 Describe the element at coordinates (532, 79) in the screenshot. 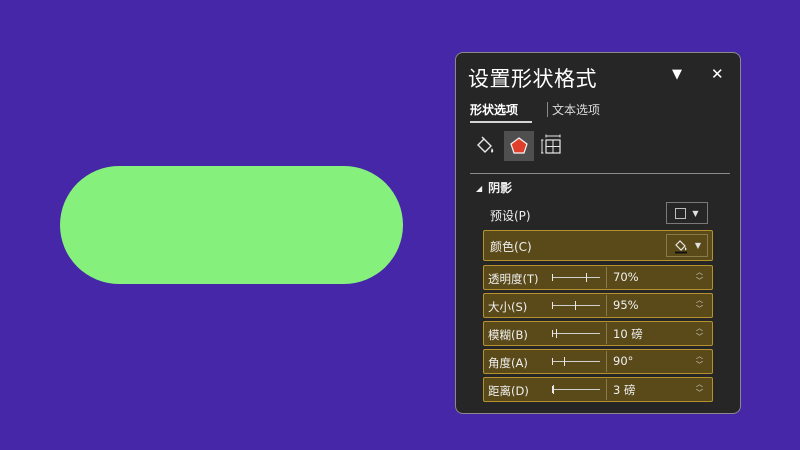

I see `pane-title: 设置形状格式` at that location.